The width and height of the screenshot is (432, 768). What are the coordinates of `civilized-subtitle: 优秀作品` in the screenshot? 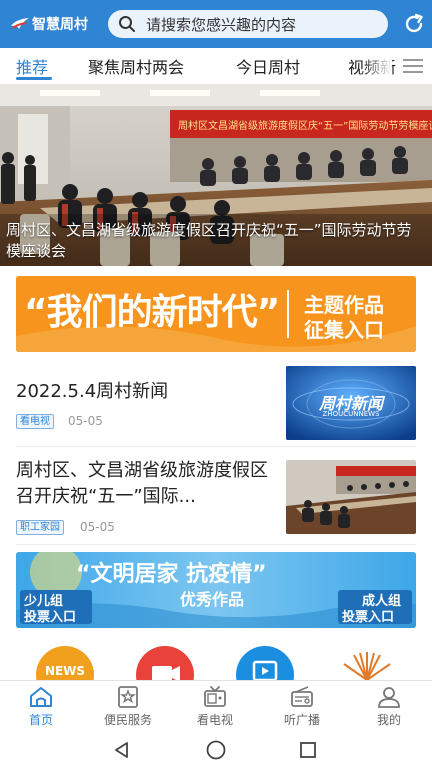 It's located at (212, 599).